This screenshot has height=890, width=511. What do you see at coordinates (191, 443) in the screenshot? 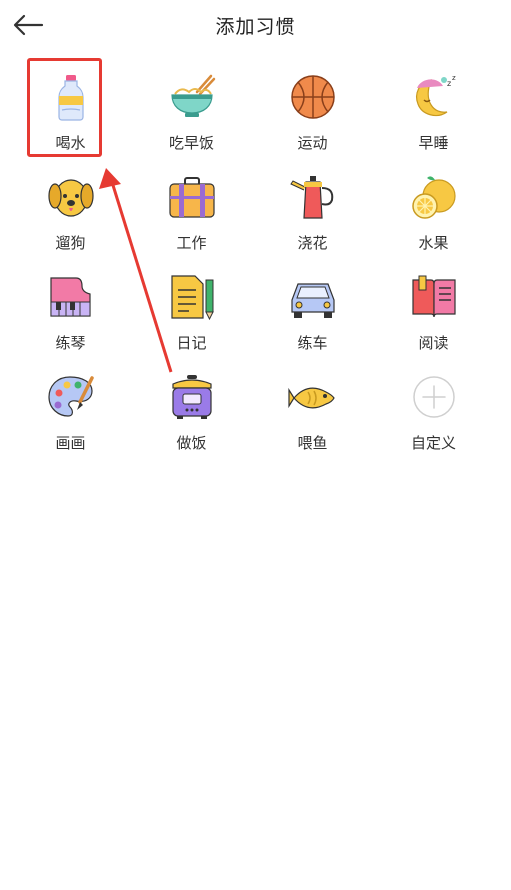
I see `habit-label: 做饭` at bounding box center [191, 443].